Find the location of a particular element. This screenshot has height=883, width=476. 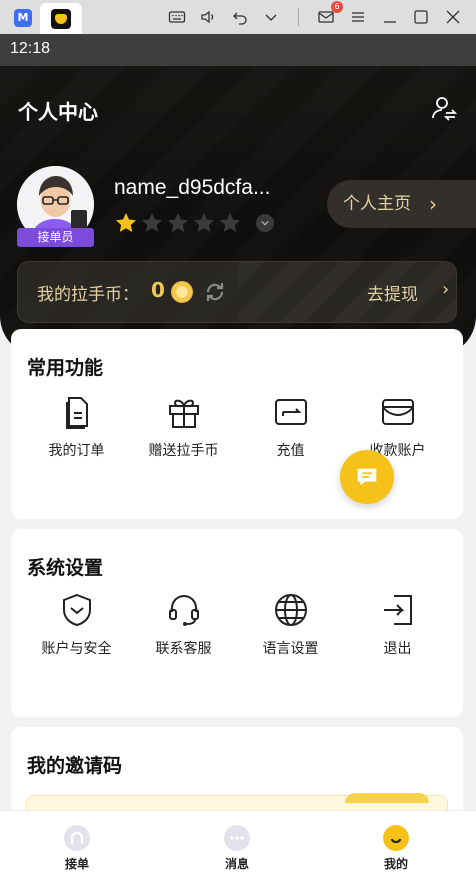

withdraw-link: 去提现 is located at coordinates (392, 292).